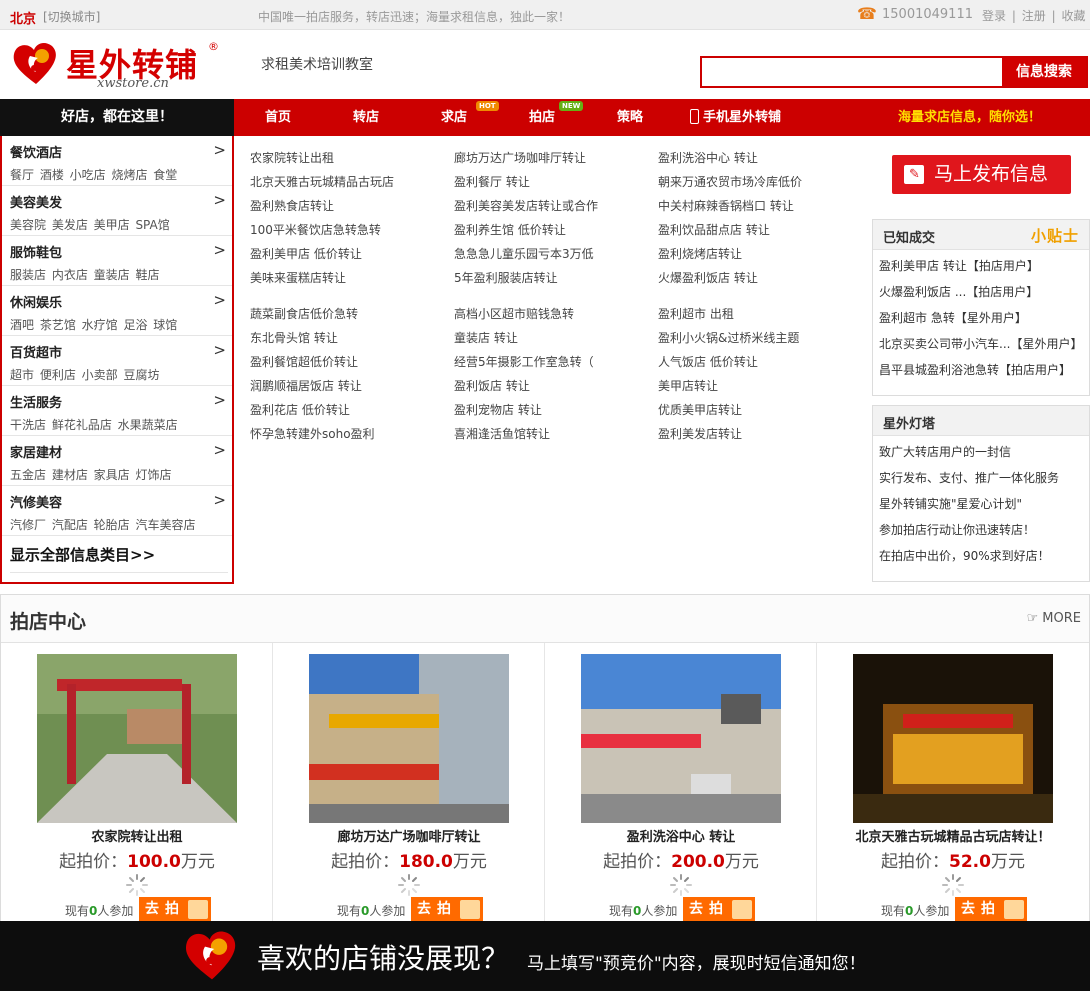 This screenshot has width=1090, height=991. I want to click on auction-card: 农家院转让出租 起拍价：100.0万元 现有0人参加 去拍, so click(137, 784).